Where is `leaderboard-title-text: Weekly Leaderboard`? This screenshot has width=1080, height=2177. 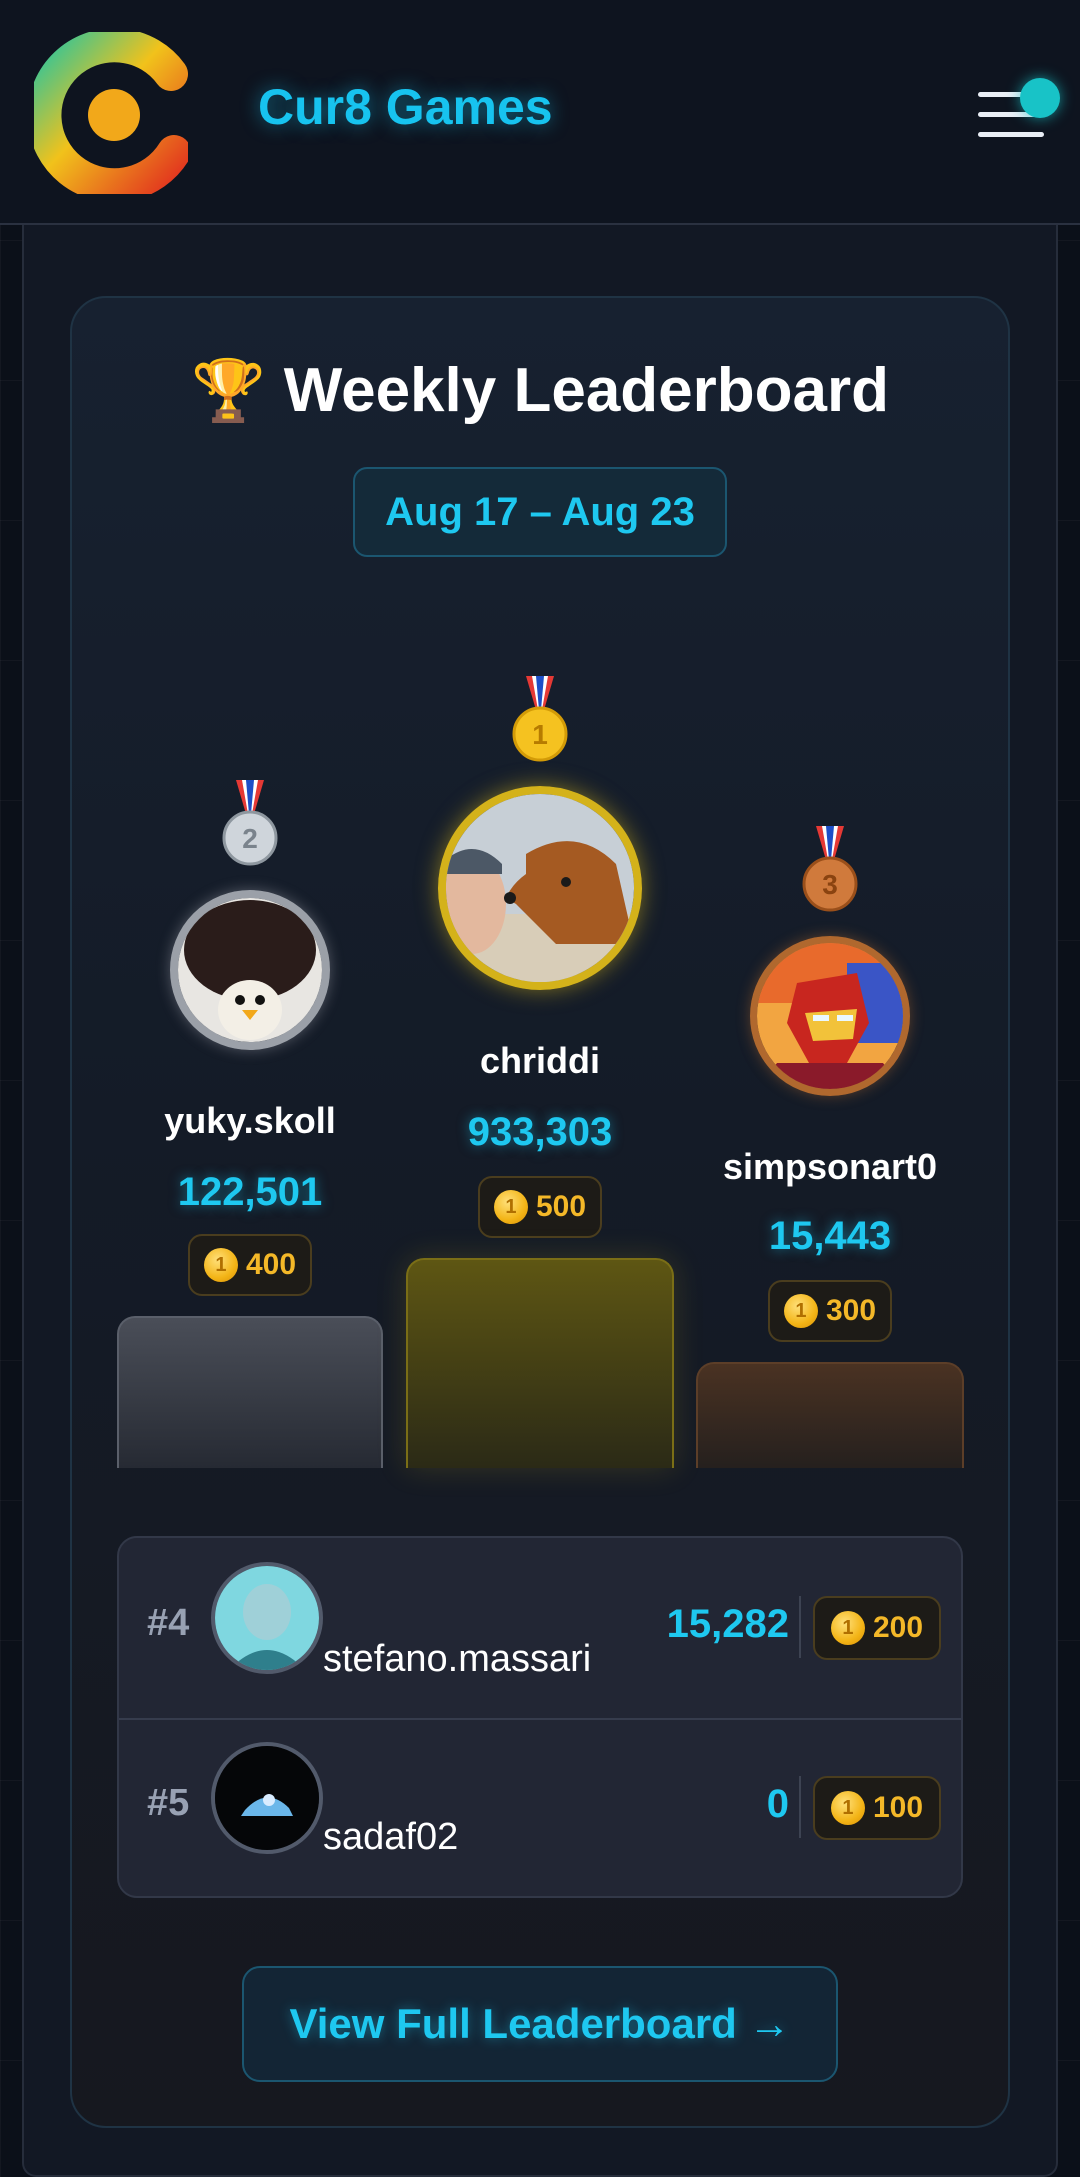
leaderboard-title-text: Weekly Leaderboard is located at coordinates (586, 390).